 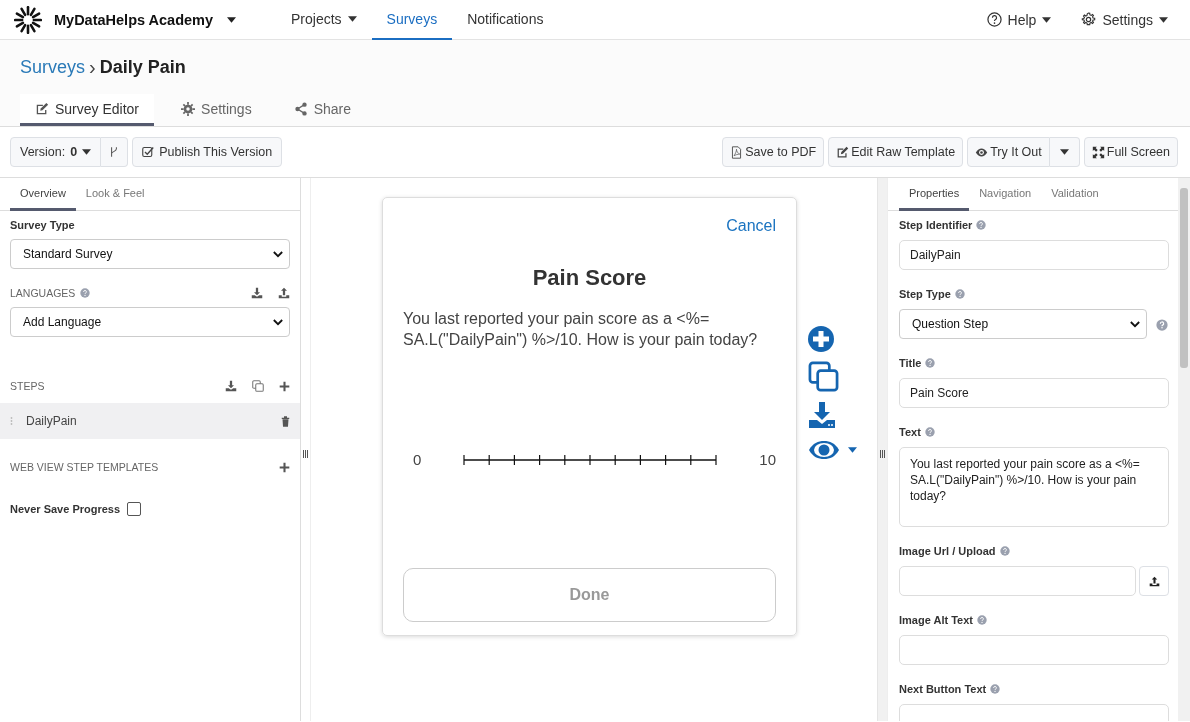 What do you see at coordinates (767, 459) in the screenshot?
I see `scale-max-label: 10` at bounding box center [767, 459].